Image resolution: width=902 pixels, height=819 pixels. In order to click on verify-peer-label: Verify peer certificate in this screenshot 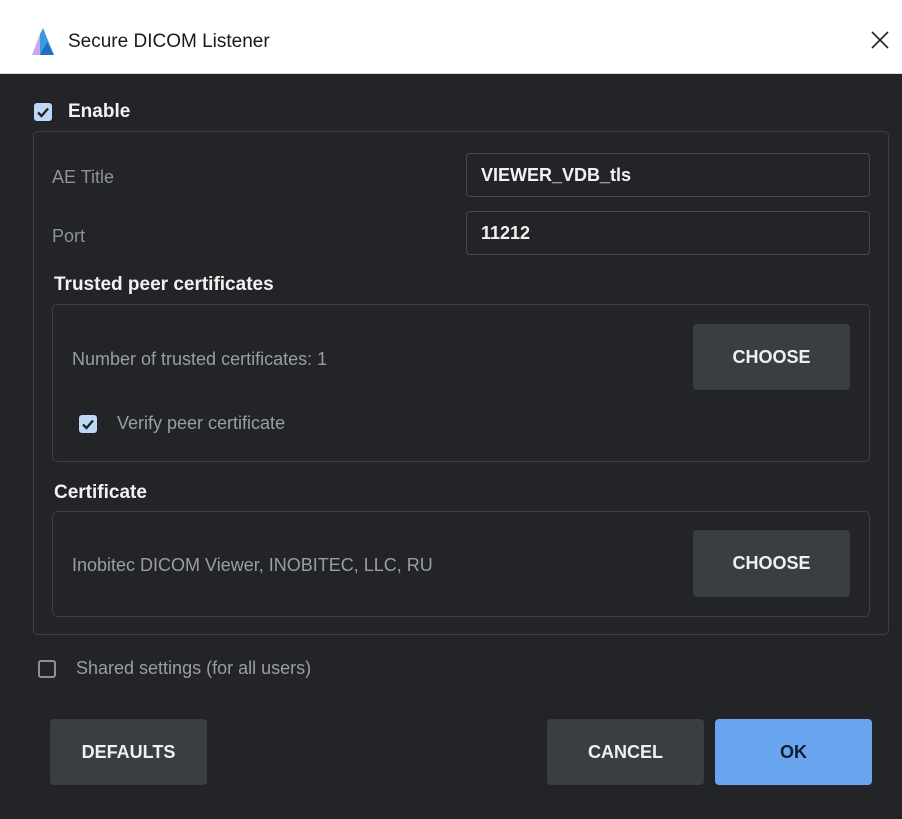, I will do `click(201, 423)`.